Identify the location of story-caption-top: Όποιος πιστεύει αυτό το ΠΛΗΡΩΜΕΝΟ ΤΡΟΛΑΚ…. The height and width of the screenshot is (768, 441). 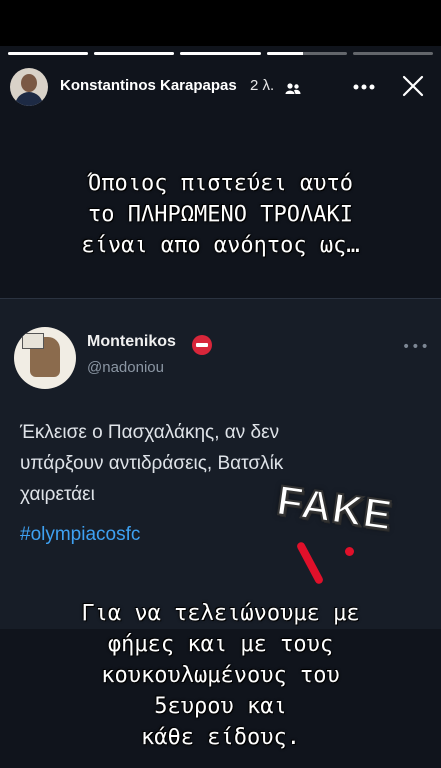
(220, 214).